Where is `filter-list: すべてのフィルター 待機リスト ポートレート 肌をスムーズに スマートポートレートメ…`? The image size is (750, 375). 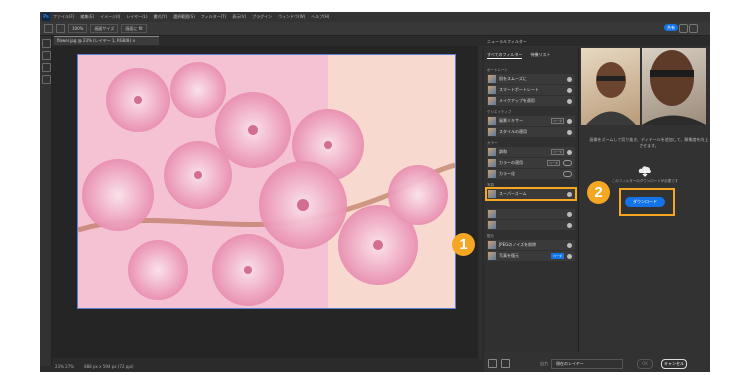
filter-list: すべてのフィルター 待機リスト ポートレート 肌をスムーズに スマートポートレートメ… is located at coordinates (531, 199).